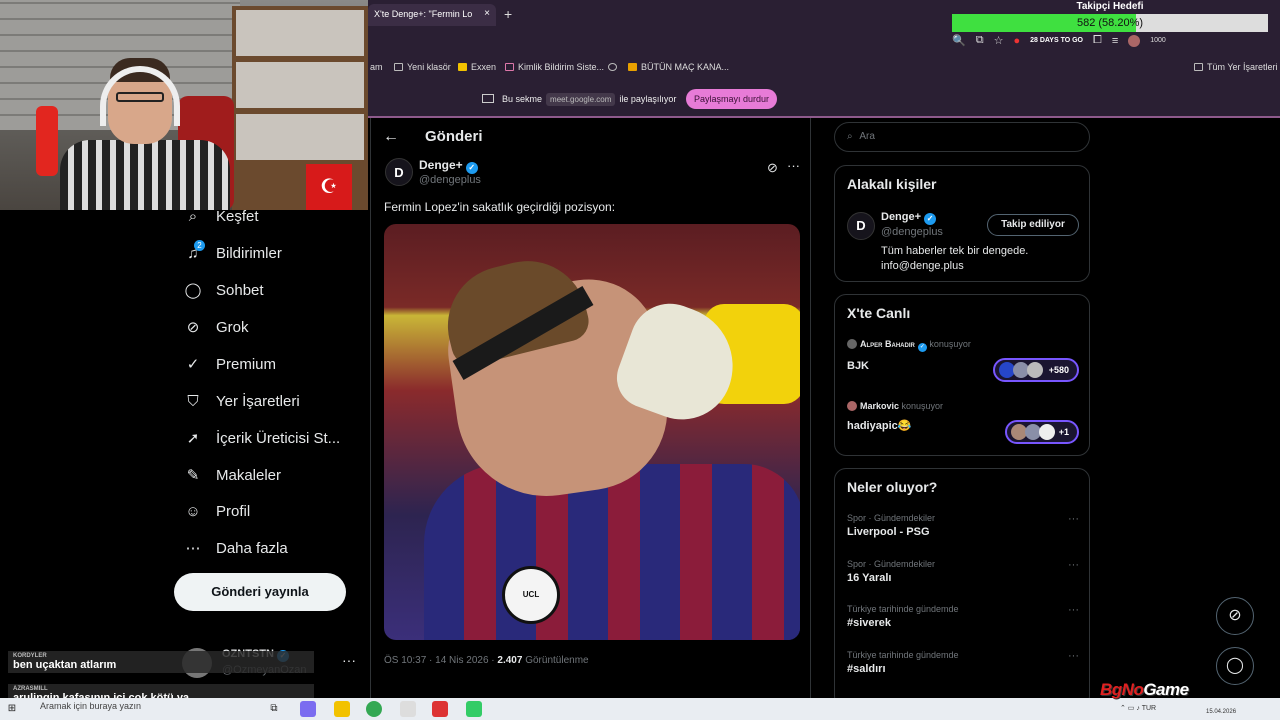  I want to click on post-header: ← Gönderi, so click(590, 138).